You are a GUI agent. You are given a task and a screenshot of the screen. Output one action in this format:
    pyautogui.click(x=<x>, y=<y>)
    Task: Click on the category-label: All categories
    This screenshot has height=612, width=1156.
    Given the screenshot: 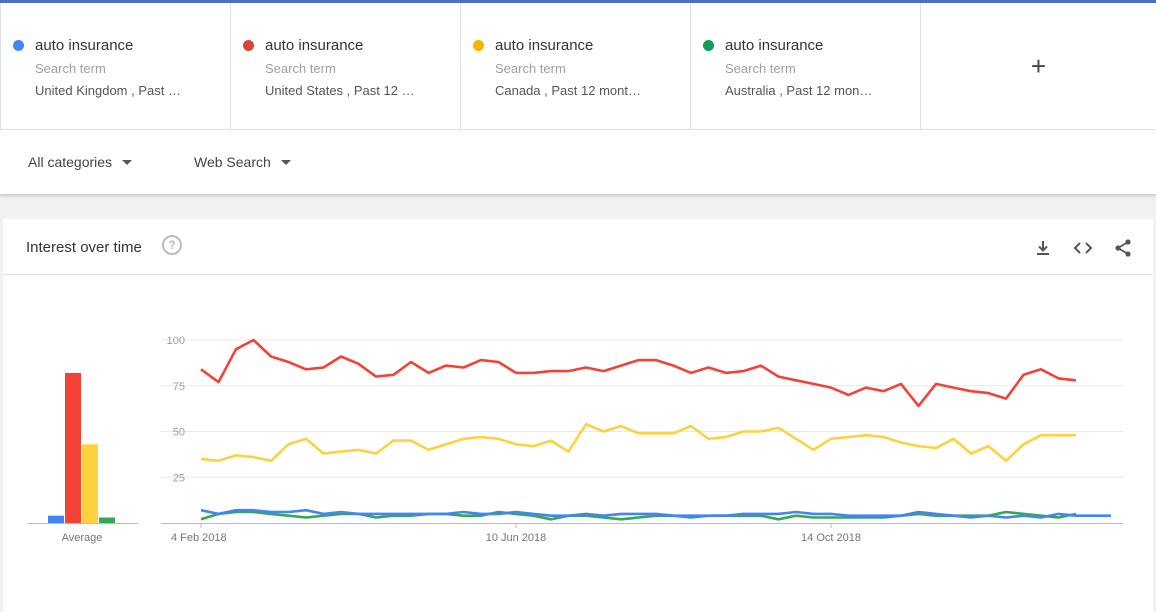 What is the action you would take?
    pyautogui.click(x=70, y=162)
    